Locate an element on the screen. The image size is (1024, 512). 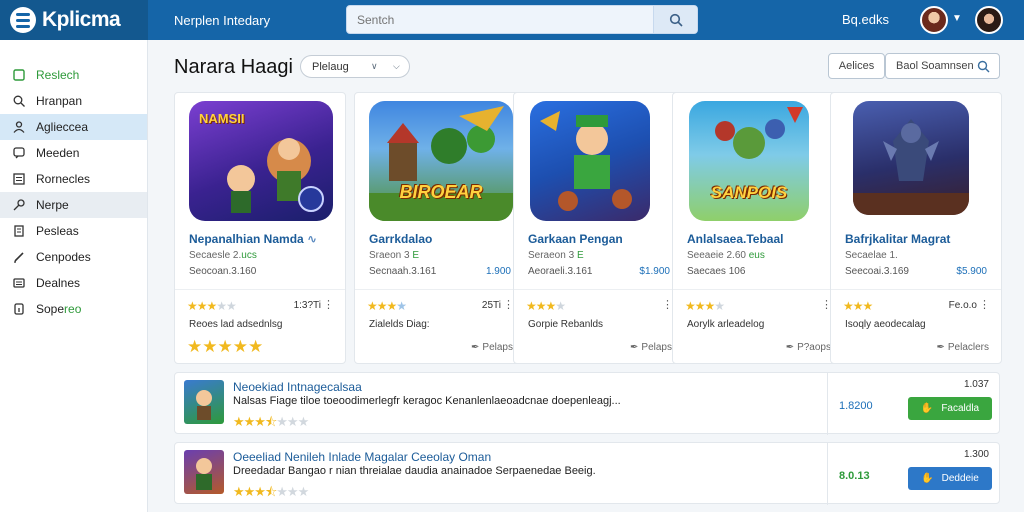
sidebar-item-aglieccea: Aglieccea is located at coordinates (73, 127).